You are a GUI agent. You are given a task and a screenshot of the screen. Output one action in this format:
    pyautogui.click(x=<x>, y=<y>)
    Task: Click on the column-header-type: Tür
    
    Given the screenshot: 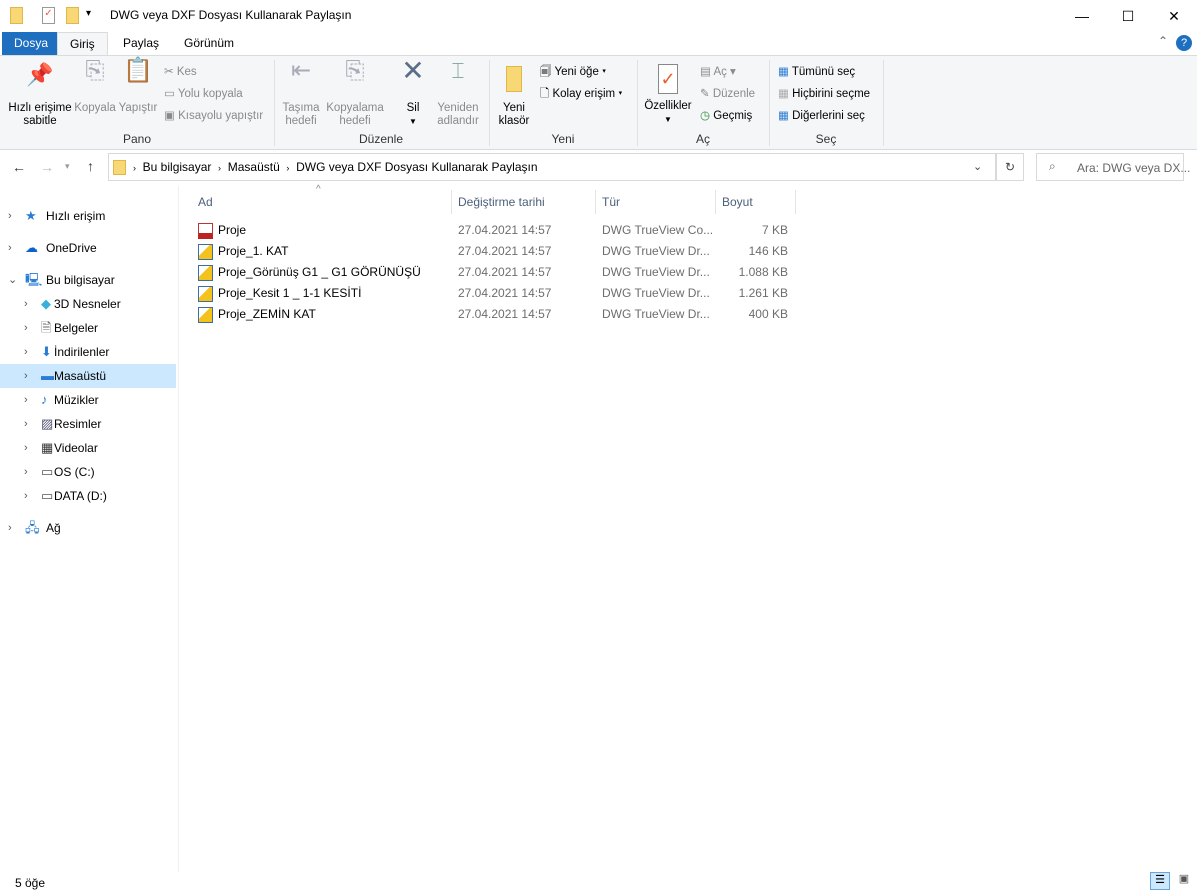 What is the action you would take?
    pyautogui.click(x=656, y=202)
    